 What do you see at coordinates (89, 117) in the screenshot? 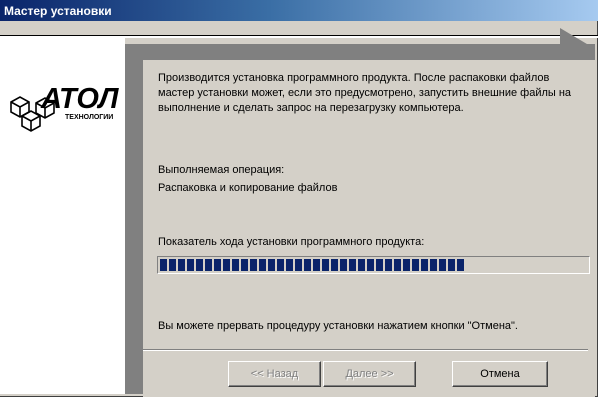
I see `logo-tagline: технологии` at bounding box center [89, 117].